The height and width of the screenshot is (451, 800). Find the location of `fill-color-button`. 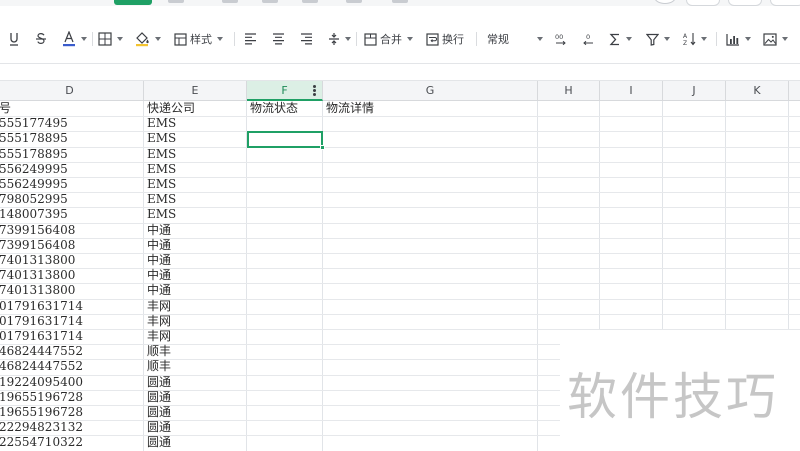

fill-color-button is located at coordinates (148, 39).